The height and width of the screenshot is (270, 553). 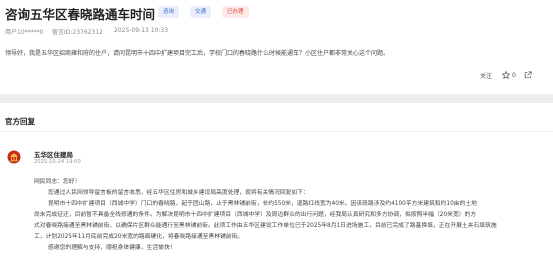 What do you see at coordinates (20, 121) in the screenshot?
I see `official-reply-heading: 官方回复` at bounding box center [20, 121].